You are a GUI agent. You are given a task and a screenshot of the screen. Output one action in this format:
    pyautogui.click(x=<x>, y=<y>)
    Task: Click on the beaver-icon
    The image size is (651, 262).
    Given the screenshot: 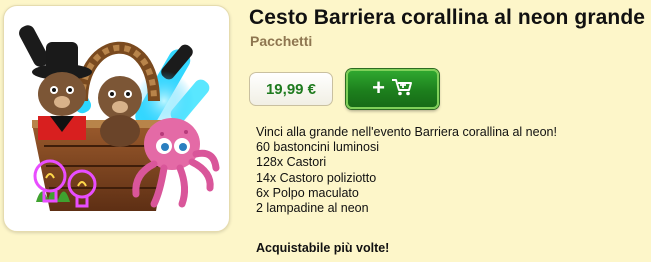 What is the action you would take?
    pyautogui.click(x=120, y=111)
    